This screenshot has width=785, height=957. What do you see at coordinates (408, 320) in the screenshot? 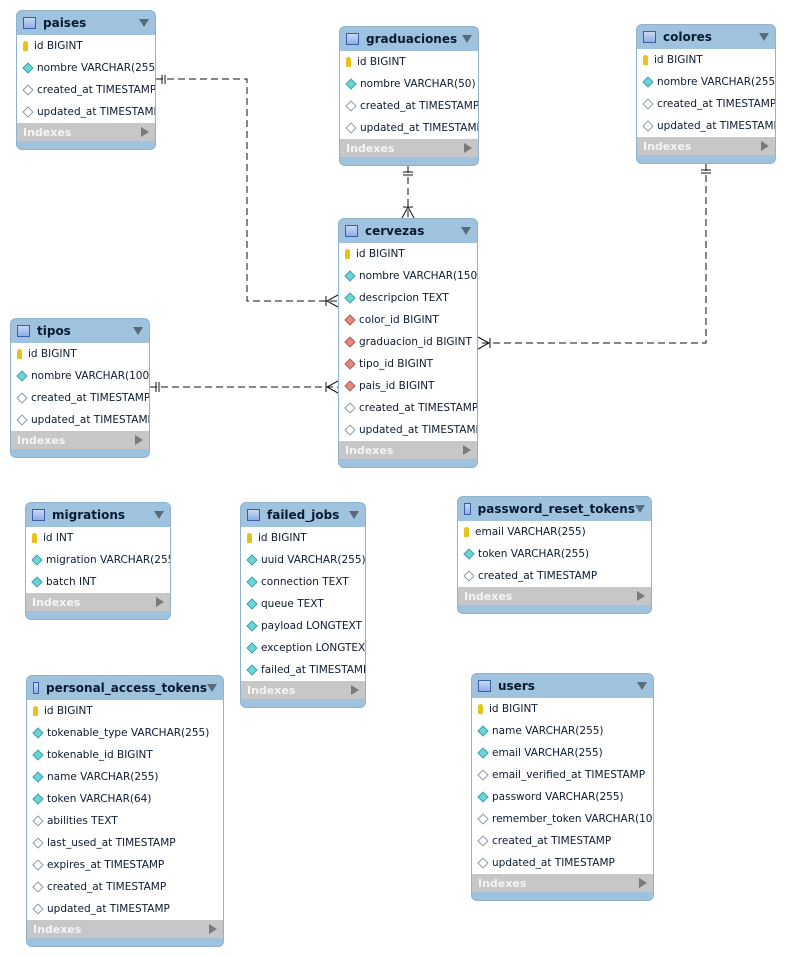
I see `column-row: color_id BIGINT` at bounding box center [408, 320].